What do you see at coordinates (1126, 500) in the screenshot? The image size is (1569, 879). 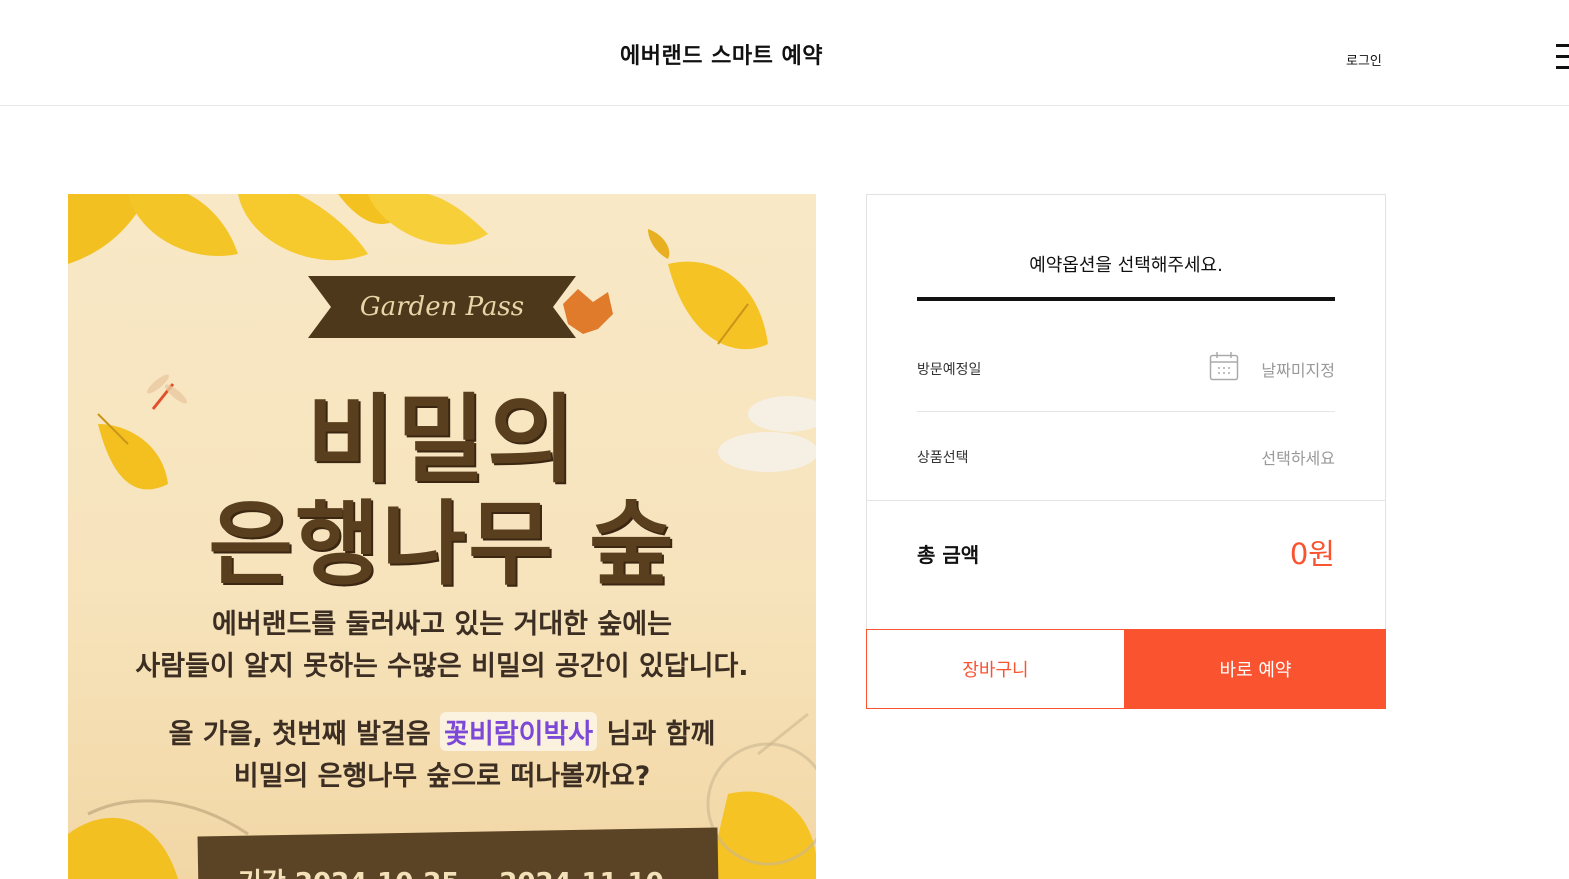 I see `total-divider` at bounding box center [1126, 500].